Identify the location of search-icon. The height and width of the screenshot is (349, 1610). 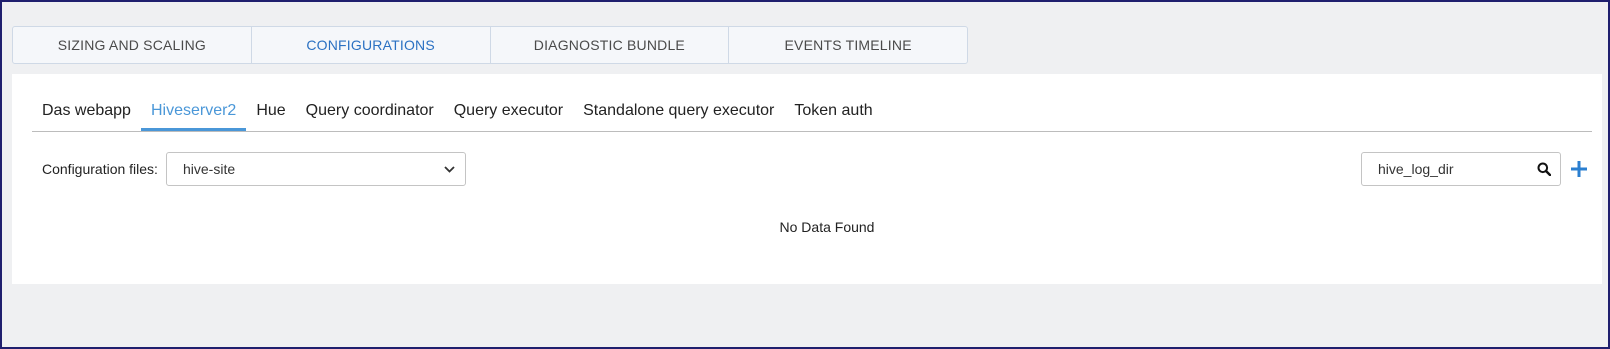
(1544, 169).